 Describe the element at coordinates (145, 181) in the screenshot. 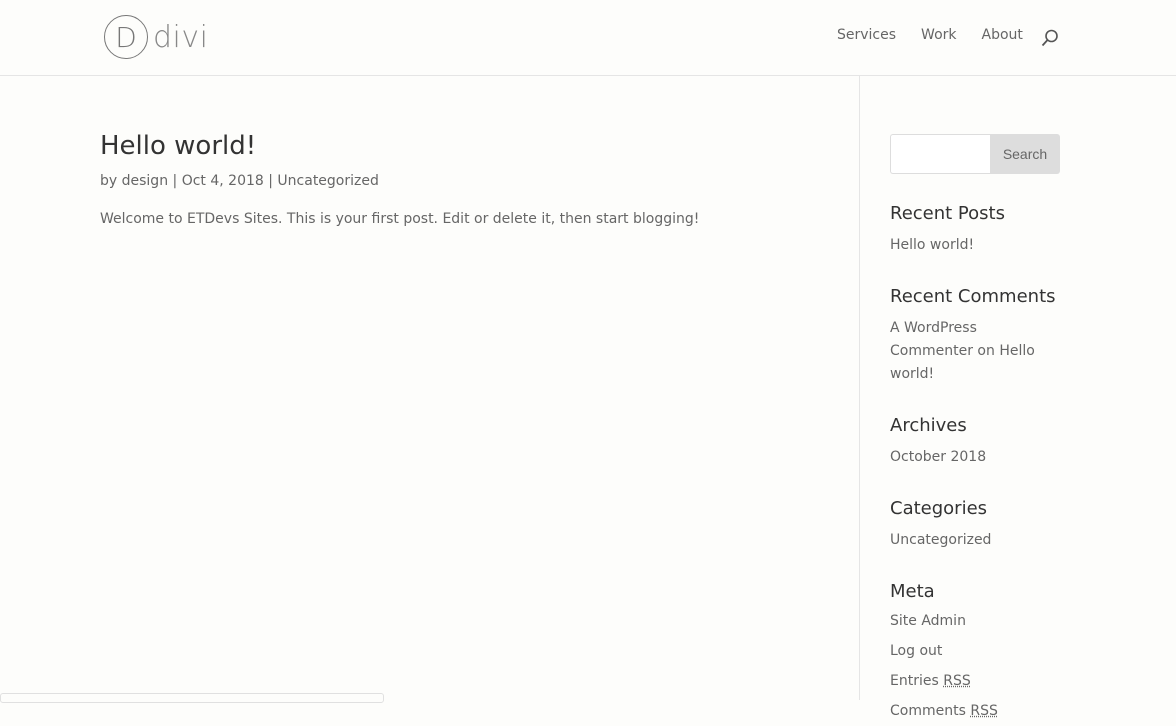

I see `post-author: design` at that location.